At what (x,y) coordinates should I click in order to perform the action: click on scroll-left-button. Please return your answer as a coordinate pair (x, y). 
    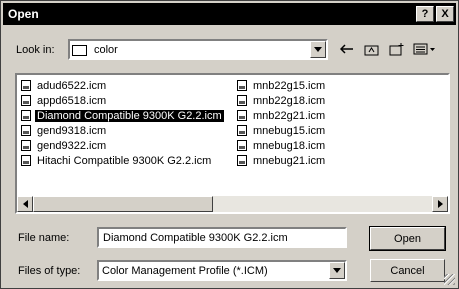
    Looking at the image, I should click on (25, 204).